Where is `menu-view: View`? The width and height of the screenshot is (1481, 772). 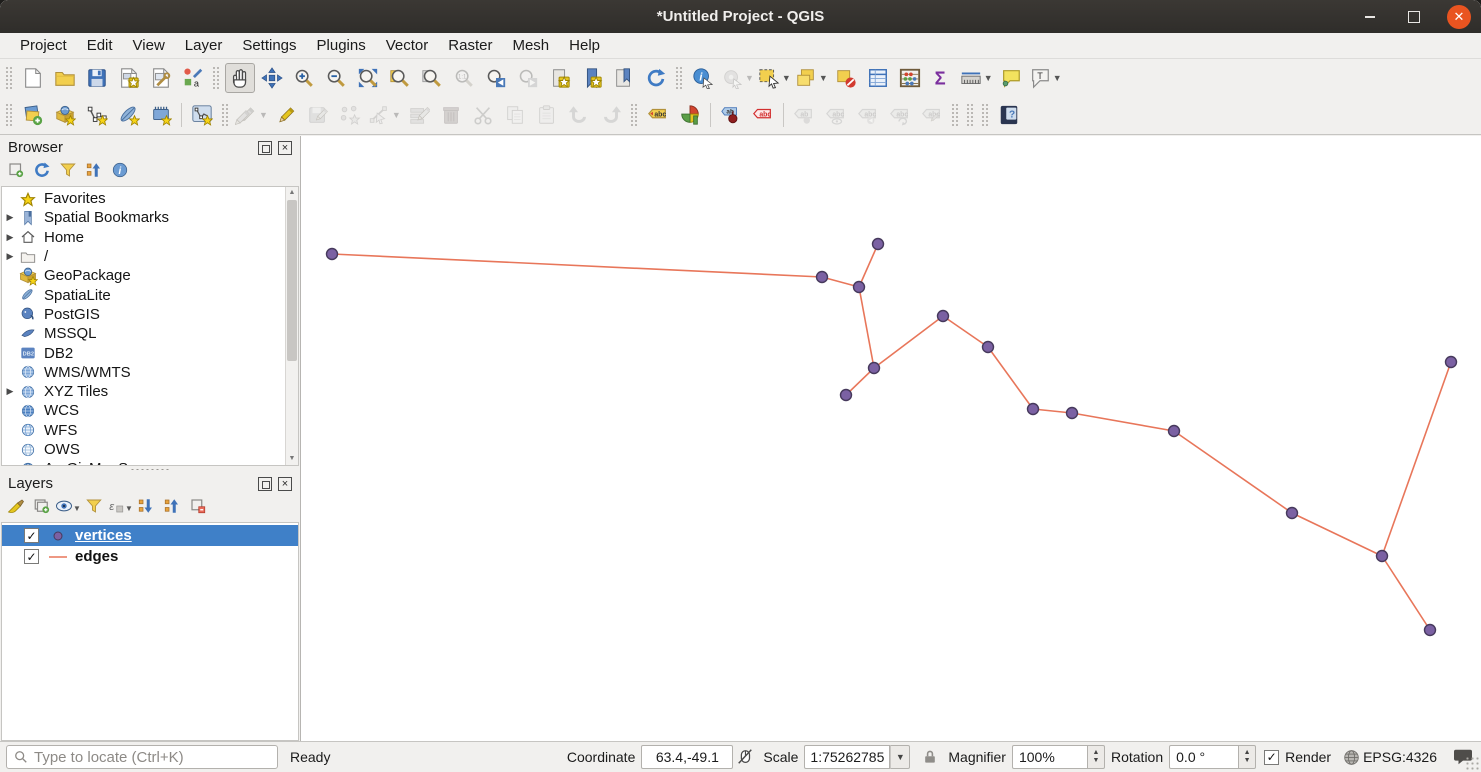
menu-view: View is located at coordinates (149, 45).